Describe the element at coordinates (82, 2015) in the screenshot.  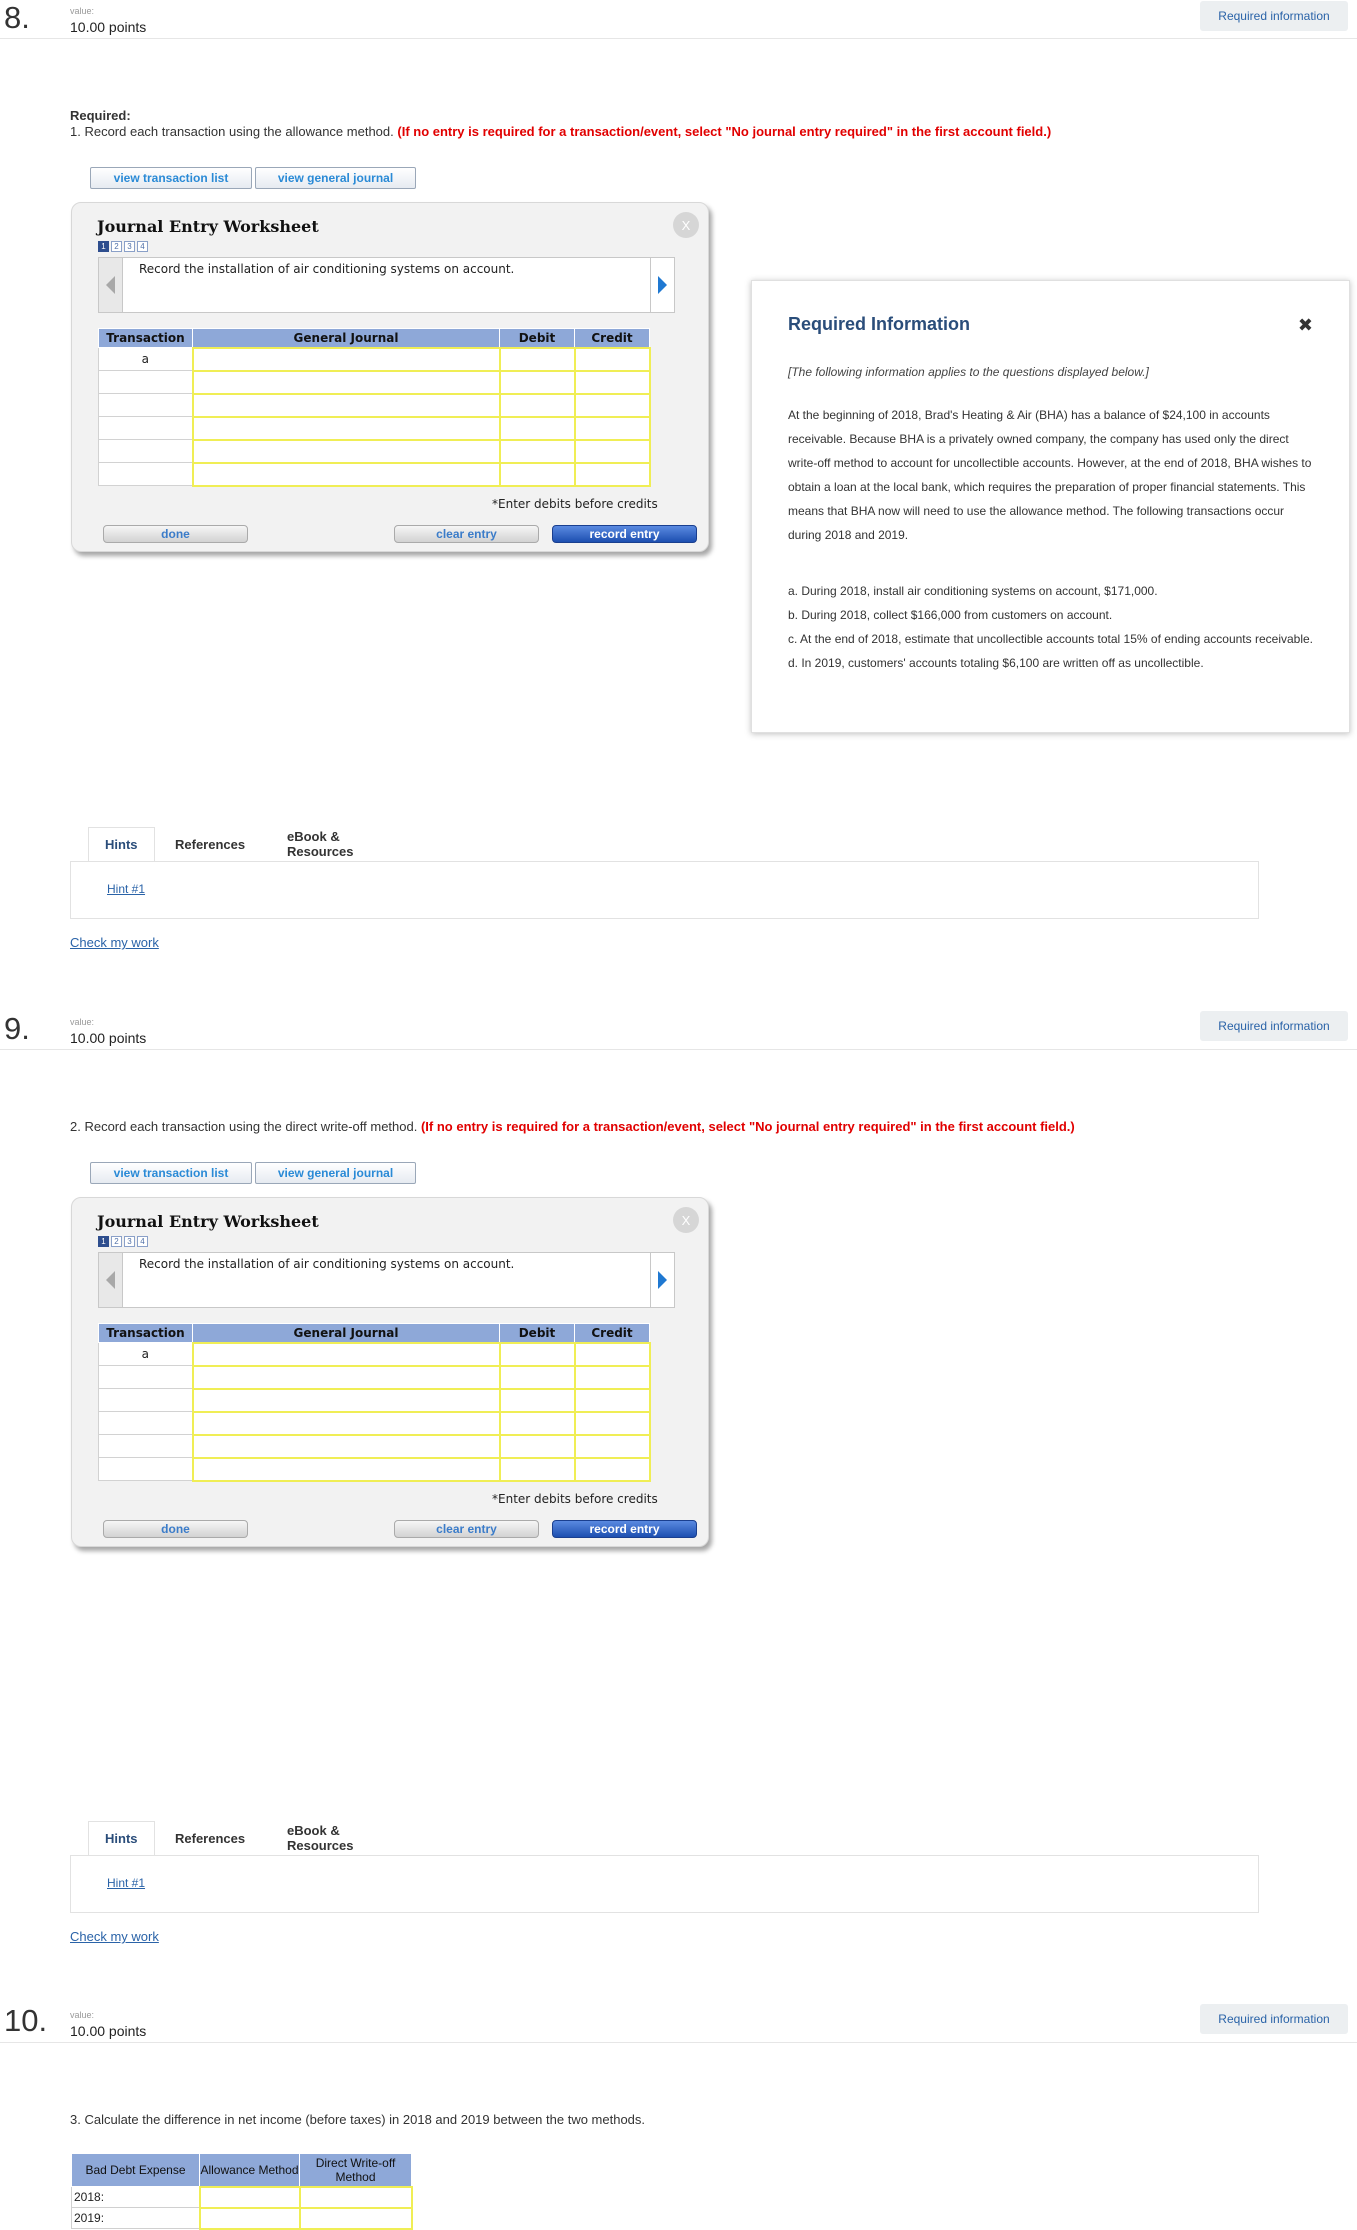
I see `value-label: value:` at that location.